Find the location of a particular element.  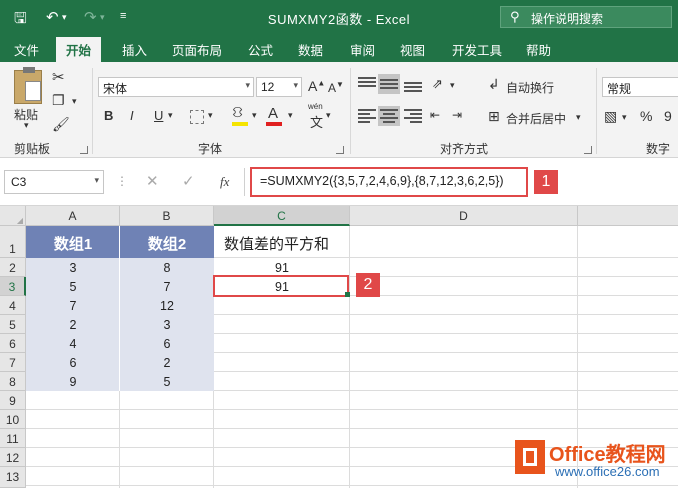

tab-review: 审阅 is located at coordinates (362, 49).